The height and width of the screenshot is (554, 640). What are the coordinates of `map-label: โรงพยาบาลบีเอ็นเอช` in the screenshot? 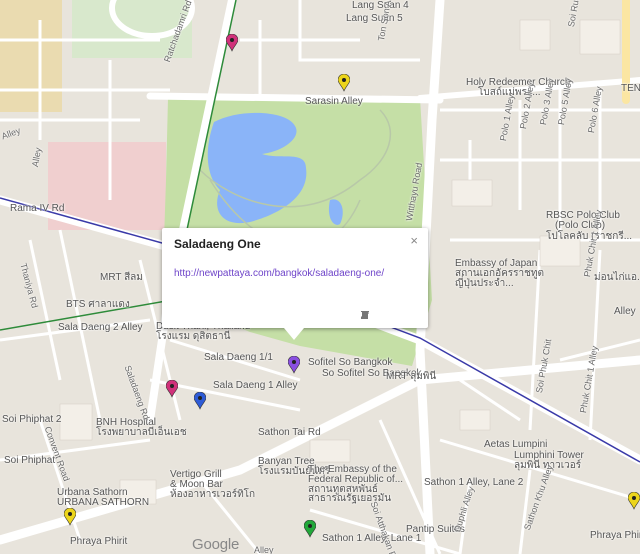 It's located at (141, 432).